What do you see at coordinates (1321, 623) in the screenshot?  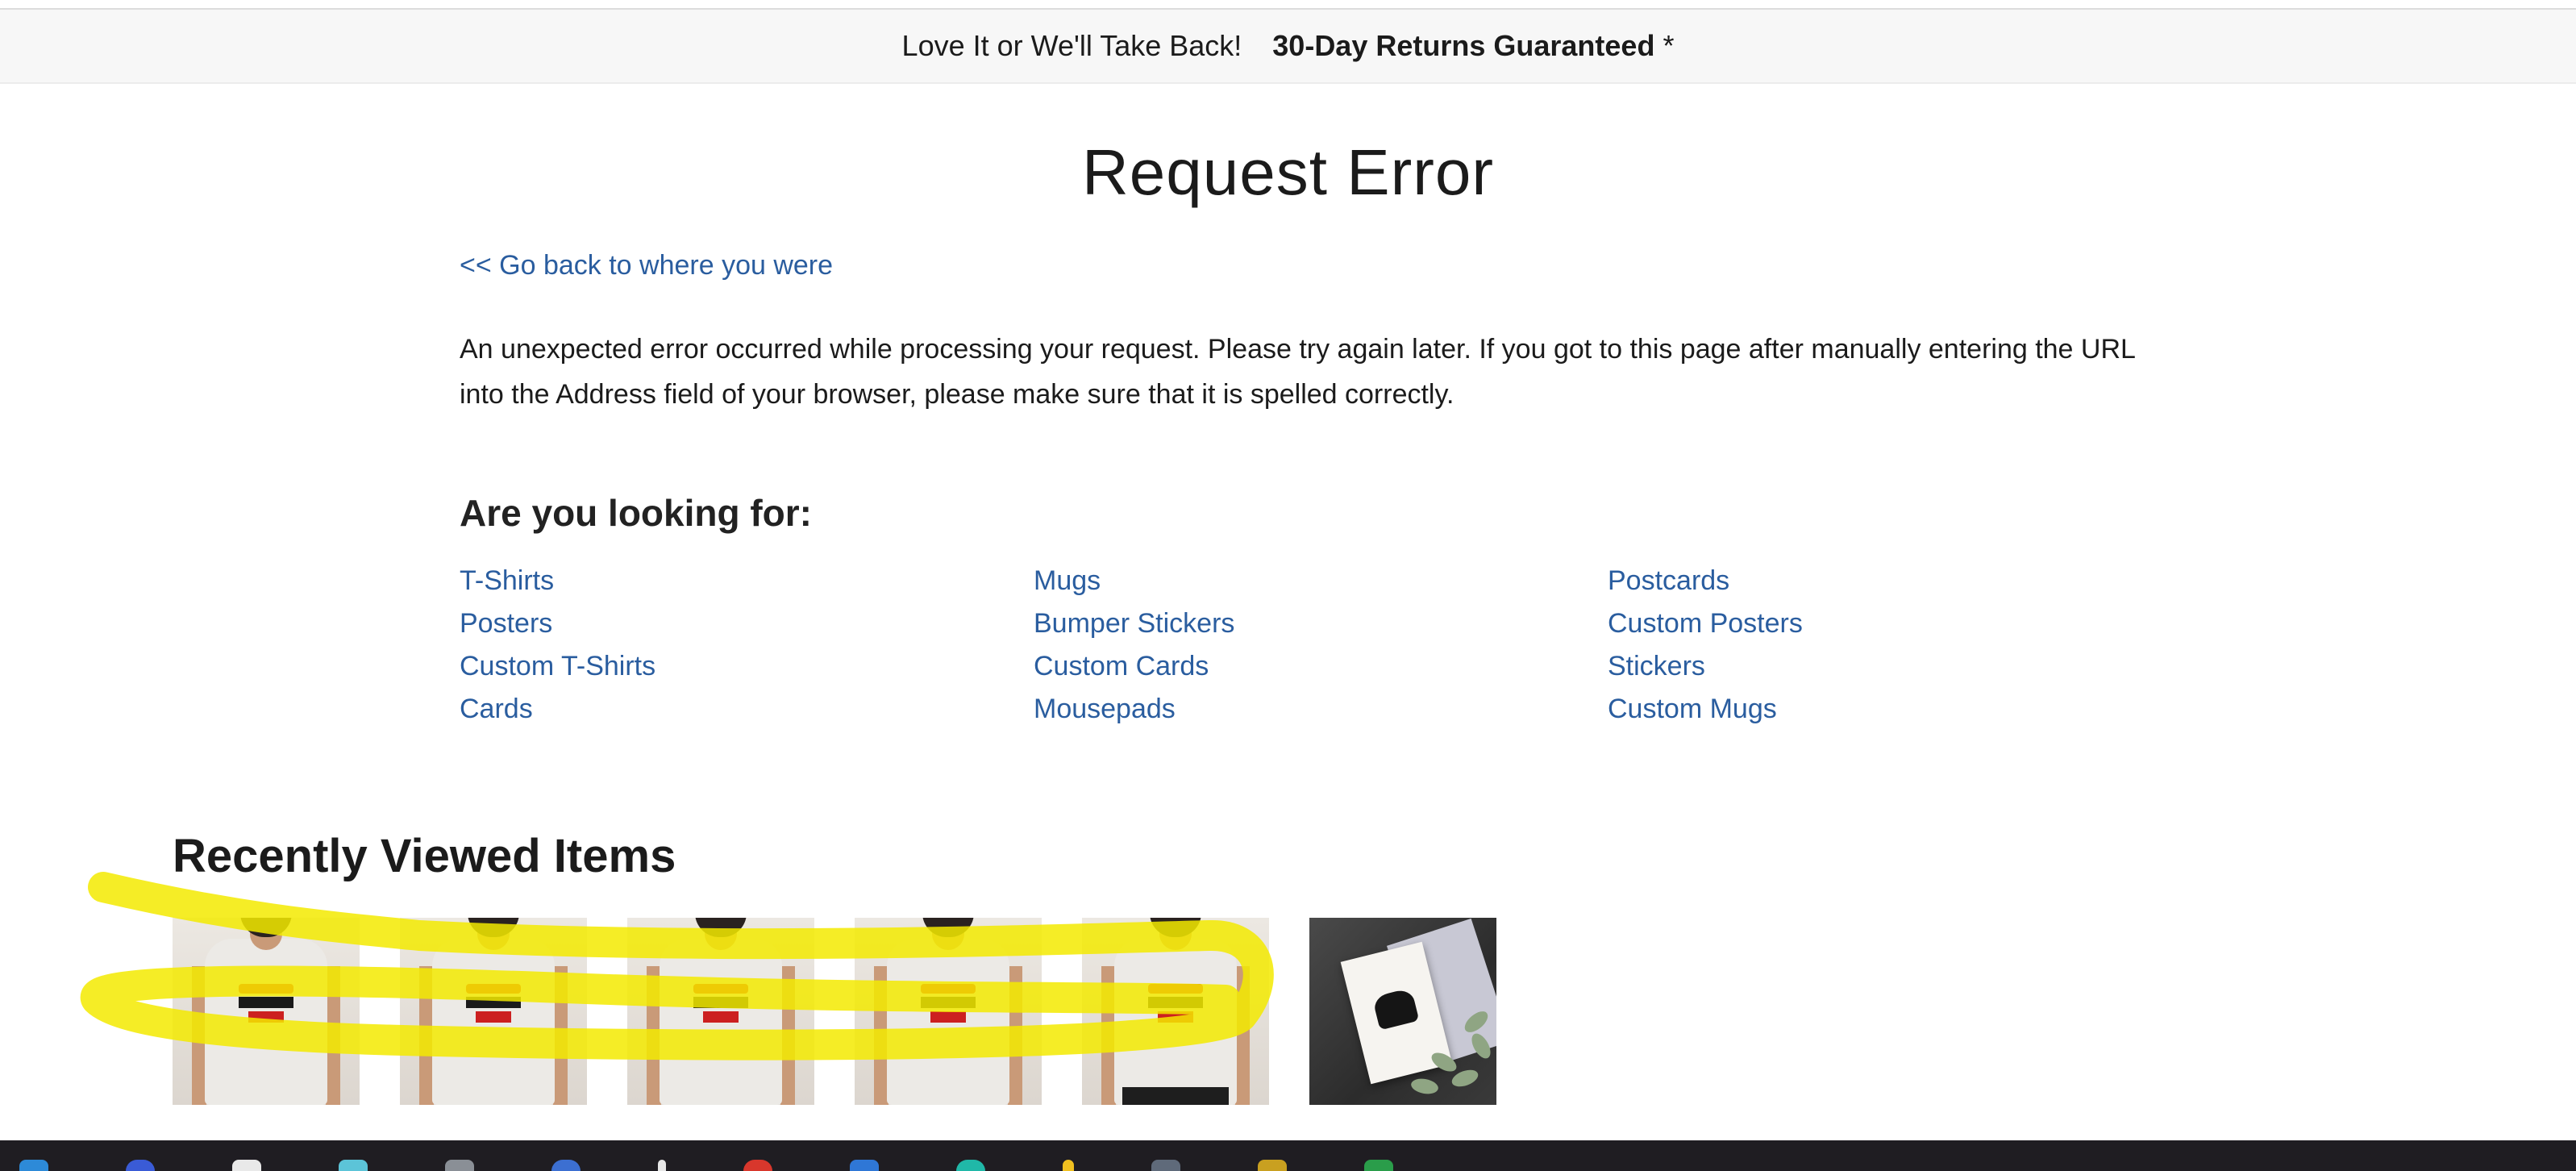 I see `suggestion-link-bumper-stickers: Bumper Stickers` at bounding box center [1321, 623].